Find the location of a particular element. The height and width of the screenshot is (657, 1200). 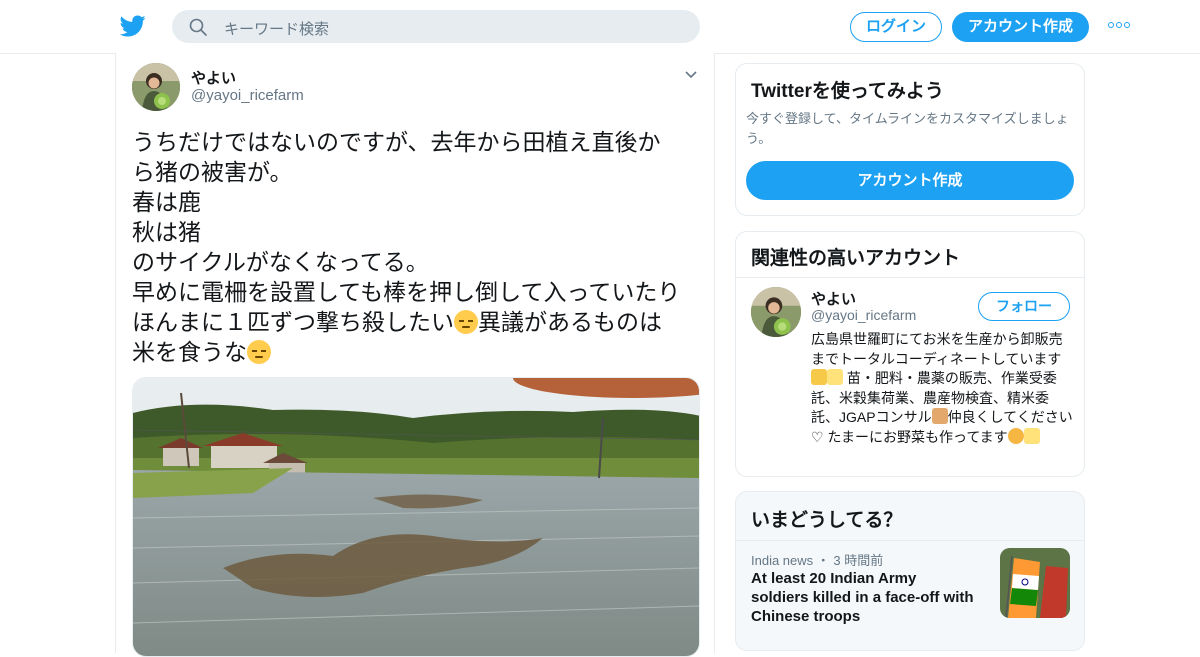

tweet-line: 米を食うな is located at coordinates (418, 352).